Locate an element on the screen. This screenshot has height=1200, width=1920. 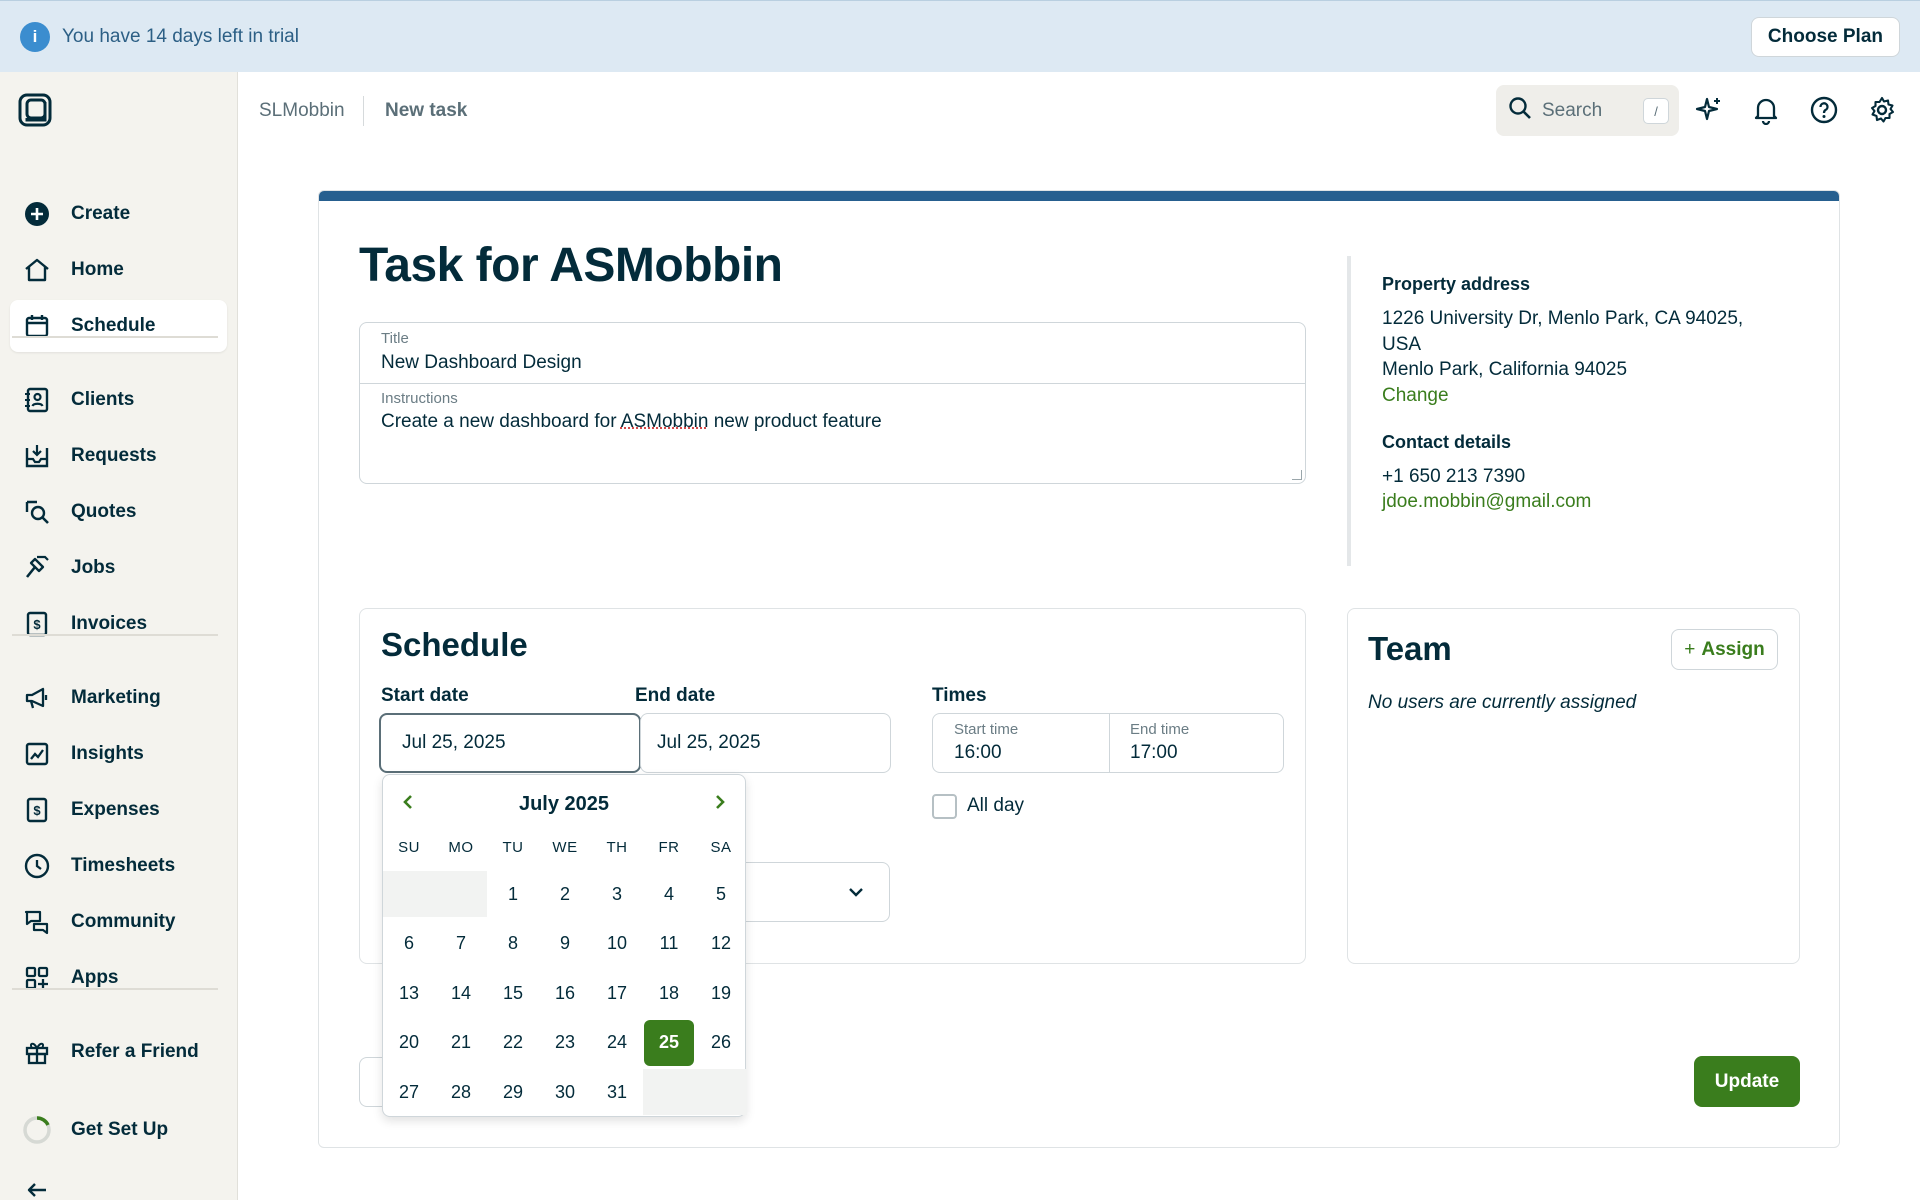
sidebar-item-home: Home is located at coordinates (118, 270).